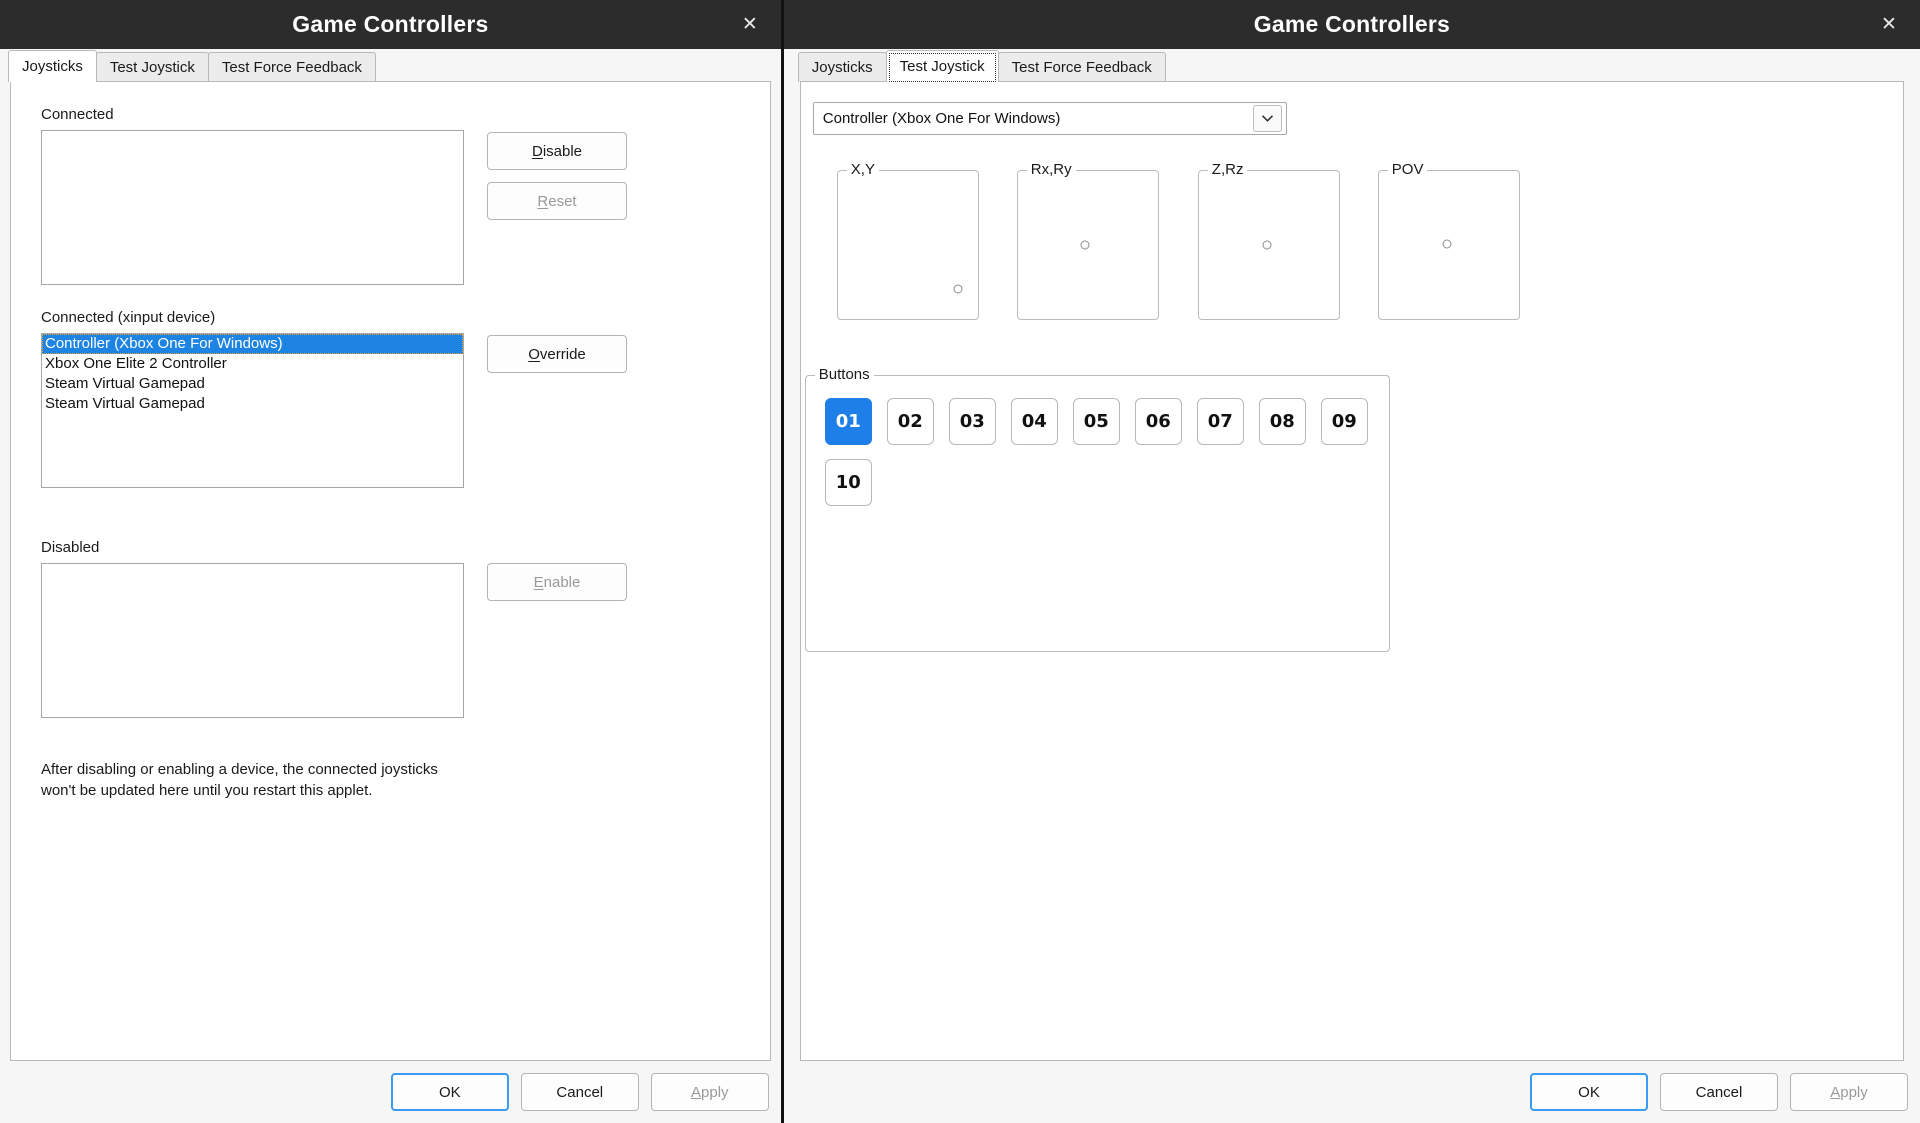 The image size is (1920, 1123). Describe the element at coordinates (1097, 509) in the screenshot. I see `buttons-group: Buttons 01 02 03 04 05 06 07 08 09 10` at that location.